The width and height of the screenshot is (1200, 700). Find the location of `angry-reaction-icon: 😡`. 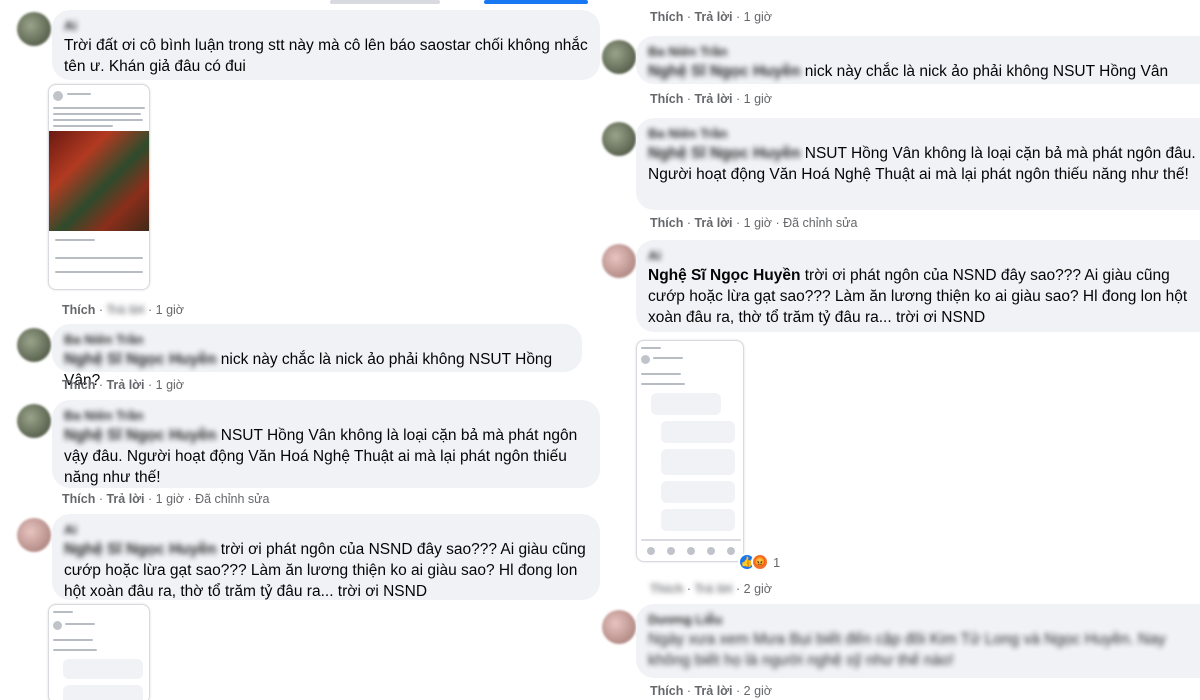

angry-reaction-icon: 😡 is located at coordinates (760, 562).